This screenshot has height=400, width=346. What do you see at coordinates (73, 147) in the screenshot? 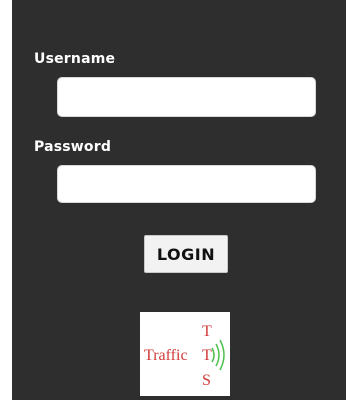
I see `password-label: Password` at bounding box center [73, 147].